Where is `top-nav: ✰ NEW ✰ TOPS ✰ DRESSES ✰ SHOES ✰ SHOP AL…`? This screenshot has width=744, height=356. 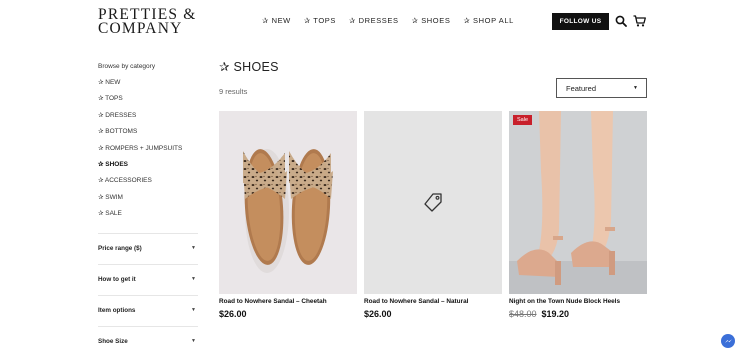 top-nav: ✰ NEW ✰ TOPS ✰ DRESSES ✰ SHOES ✰ SHOP AL… is located at coordinates (388, 20).